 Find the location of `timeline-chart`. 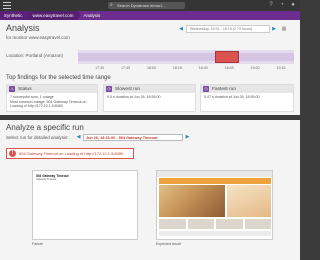

timeline-chart is located at coordinates (186, 57).